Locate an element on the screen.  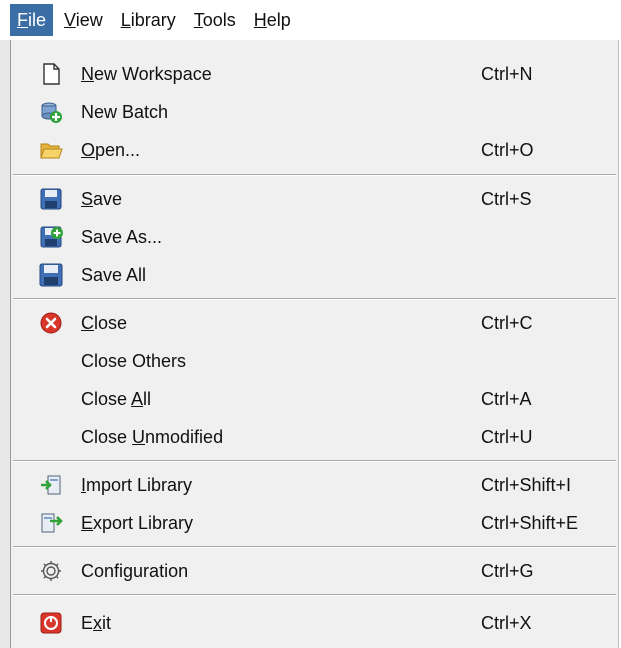
import-icon is located at coordinates (51, 485).